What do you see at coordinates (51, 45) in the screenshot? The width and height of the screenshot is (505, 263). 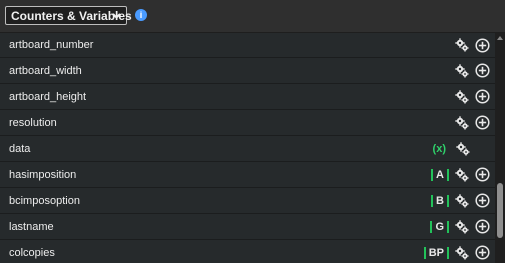 I see `variable-name: artboard_number` at bounding box center [51, 45].